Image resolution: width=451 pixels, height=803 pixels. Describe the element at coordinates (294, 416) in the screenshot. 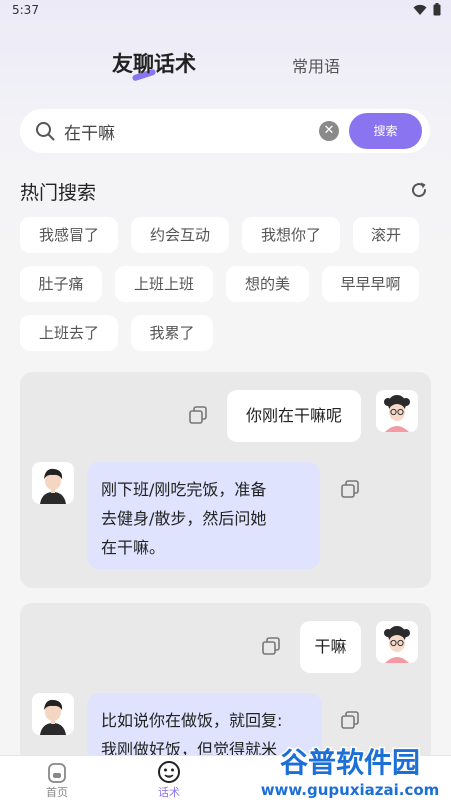

I see `question-bubble: 你刚在干嘛呢` at that location.